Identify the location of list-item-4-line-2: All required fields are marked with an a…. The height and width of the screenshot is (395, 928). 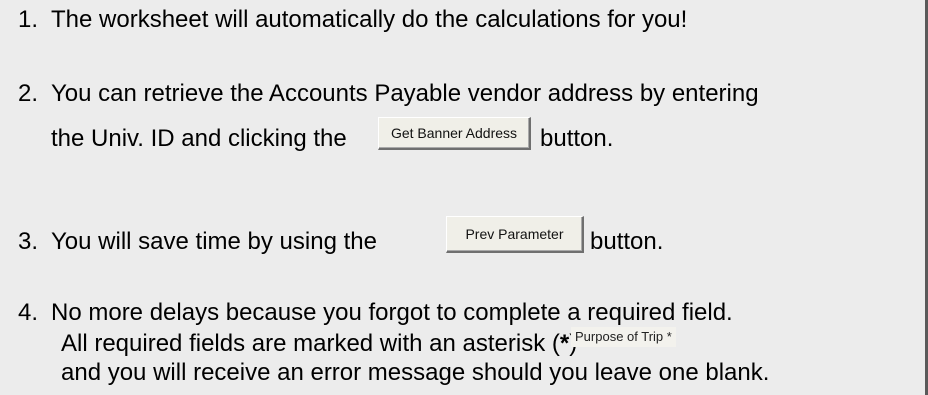
(319, 344).